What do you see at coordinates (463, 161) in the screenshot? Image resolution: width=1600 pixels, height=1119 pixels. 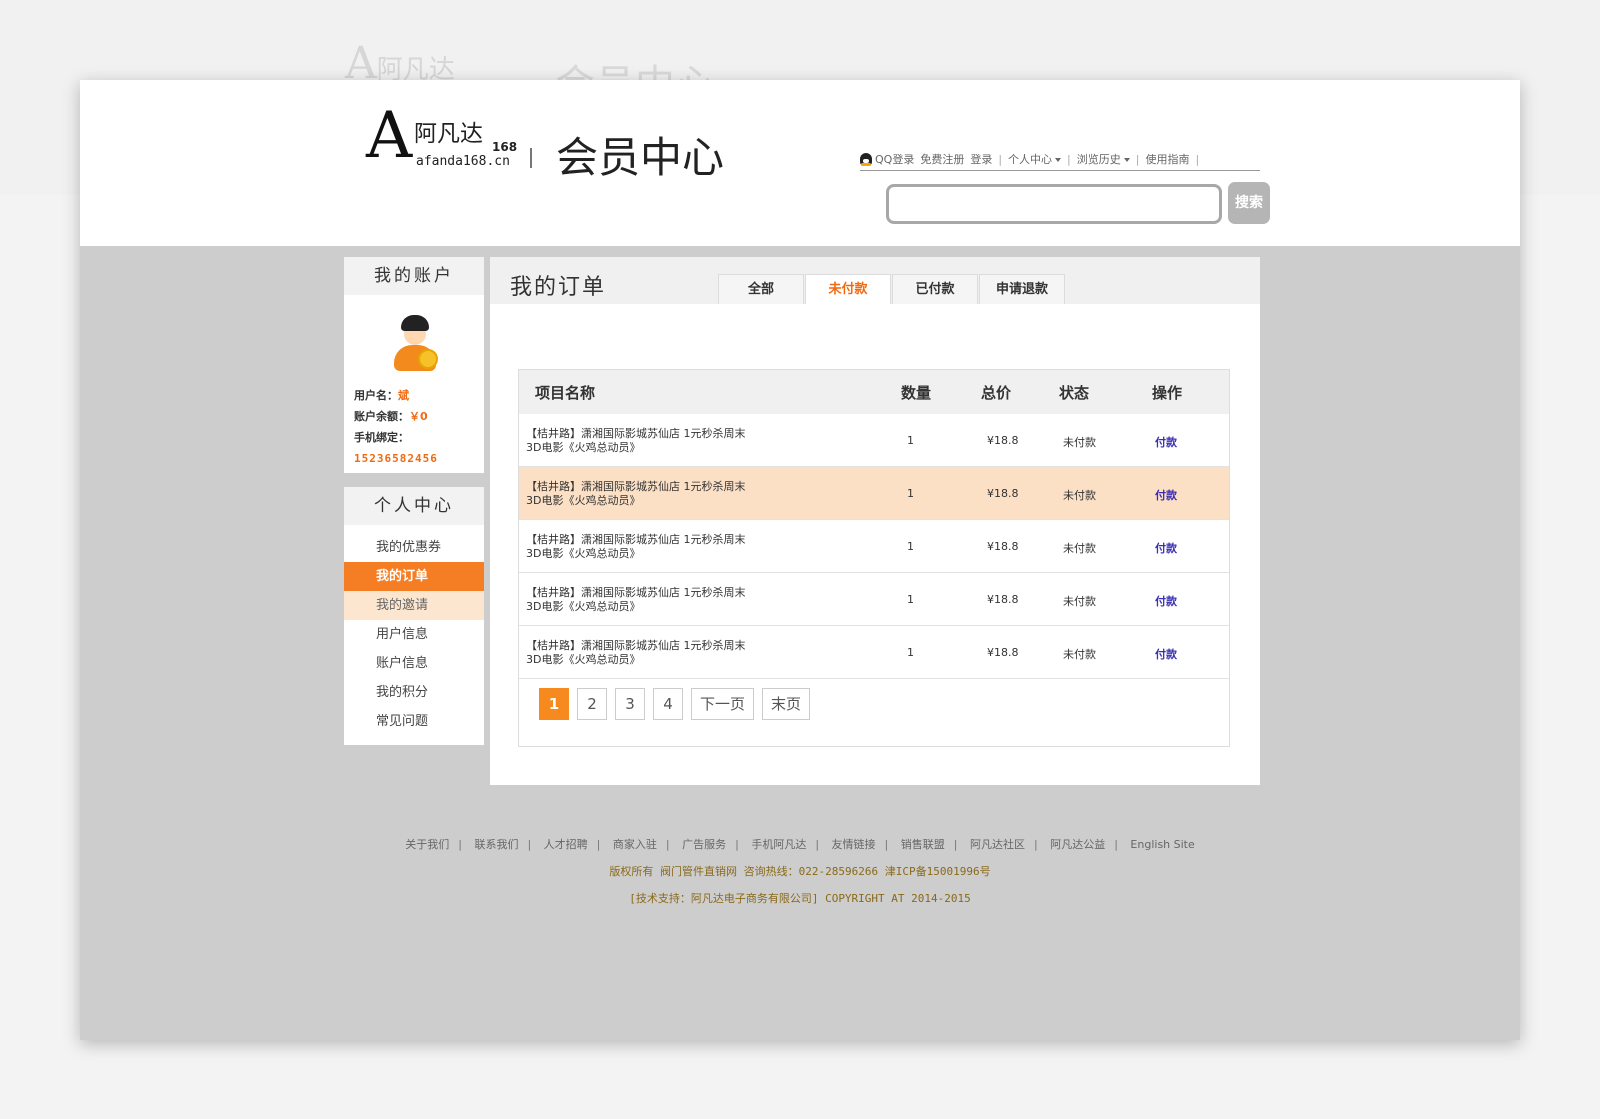 I see `logo-url: afanda168.cn` at bounding box center [463, 161].